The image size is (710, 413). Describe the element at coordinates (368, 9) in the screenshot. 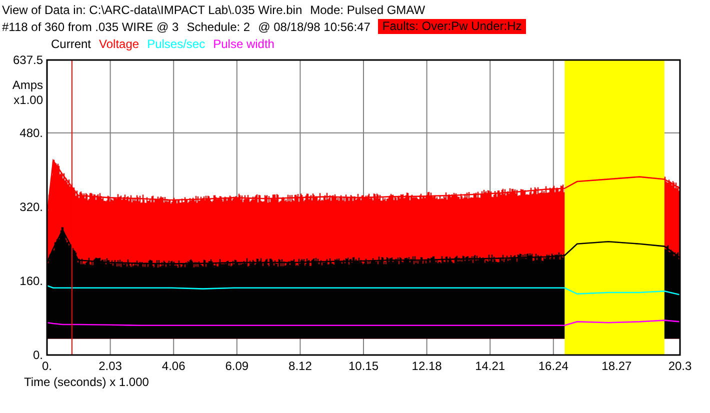

I see `mode-label: Mode: Pulsed GMAW` at that location.